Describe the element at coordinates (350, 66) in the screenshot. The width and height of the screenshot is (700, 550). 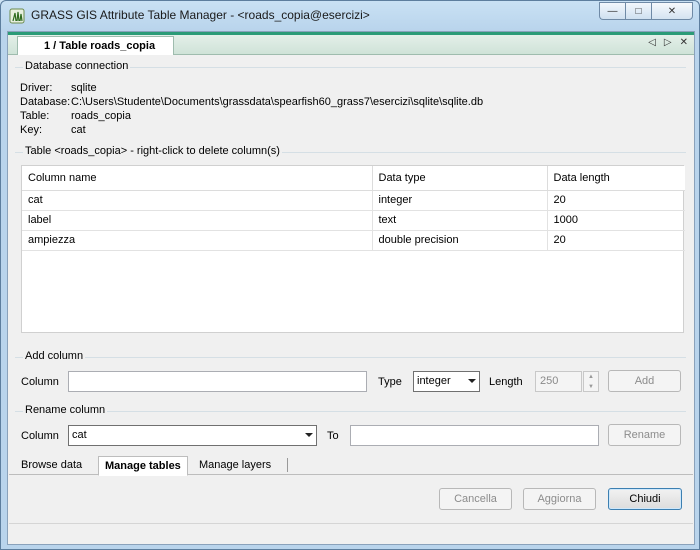
I see `db-connection-group: Database connection` at that location.